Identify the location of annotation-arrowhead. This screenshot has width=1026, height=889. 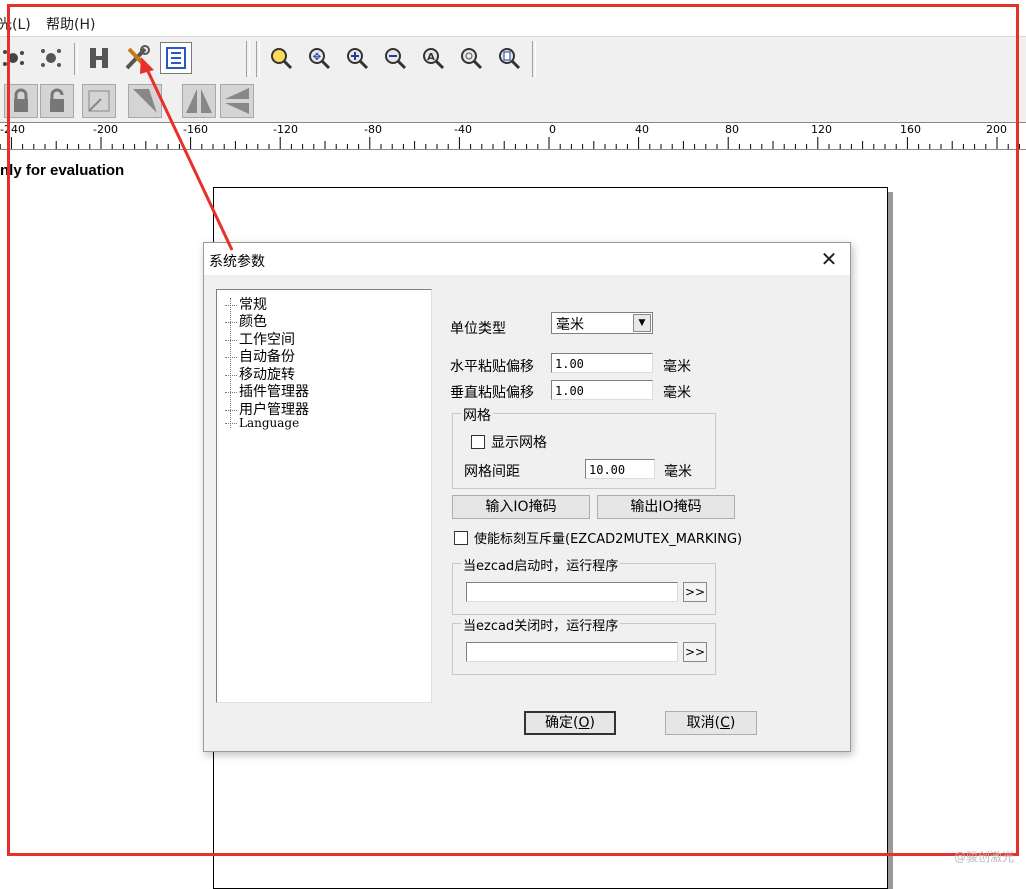
(147, 65).